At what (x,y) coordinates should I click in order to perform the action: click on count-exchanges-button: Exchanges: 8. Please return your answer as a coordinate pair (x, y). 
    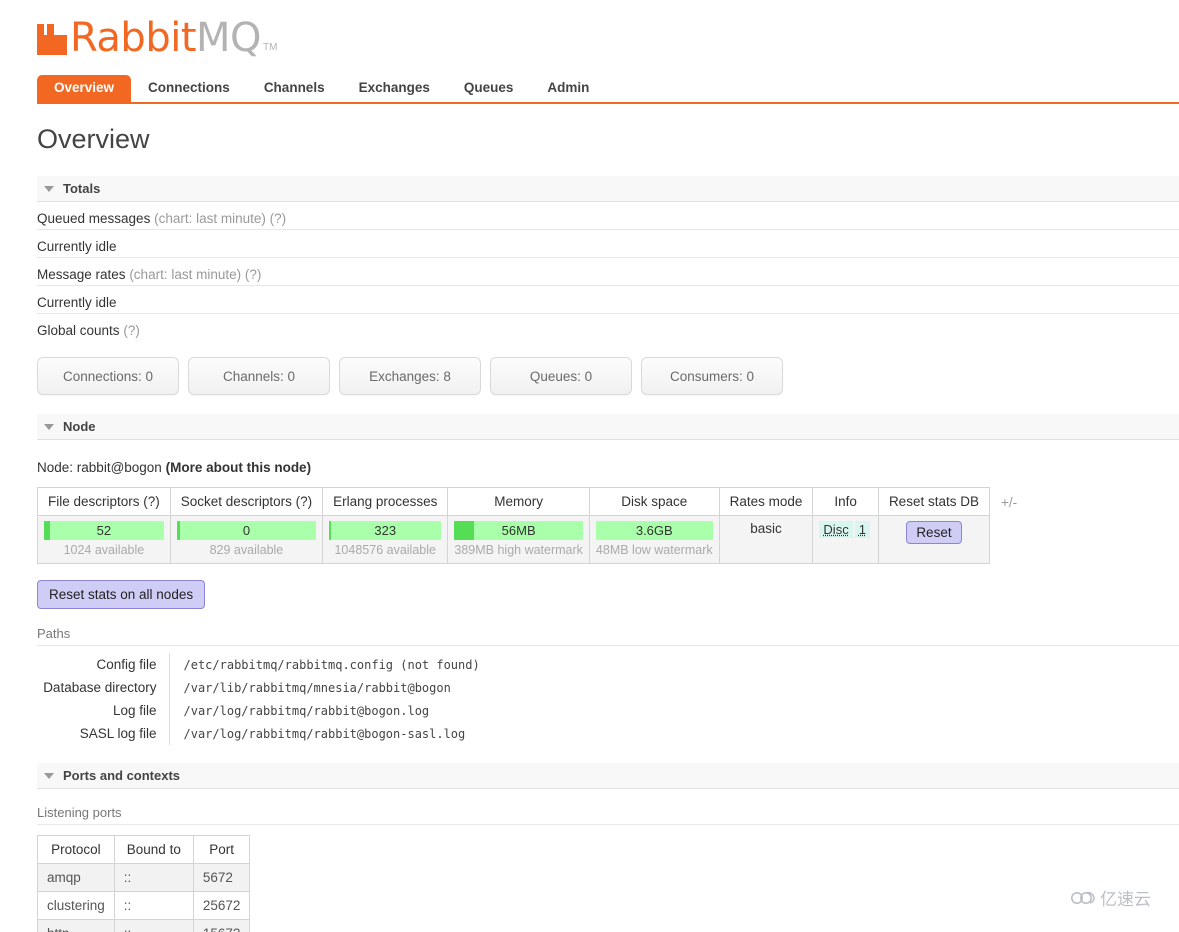
    Looking at the image, I should click on (410, 376).